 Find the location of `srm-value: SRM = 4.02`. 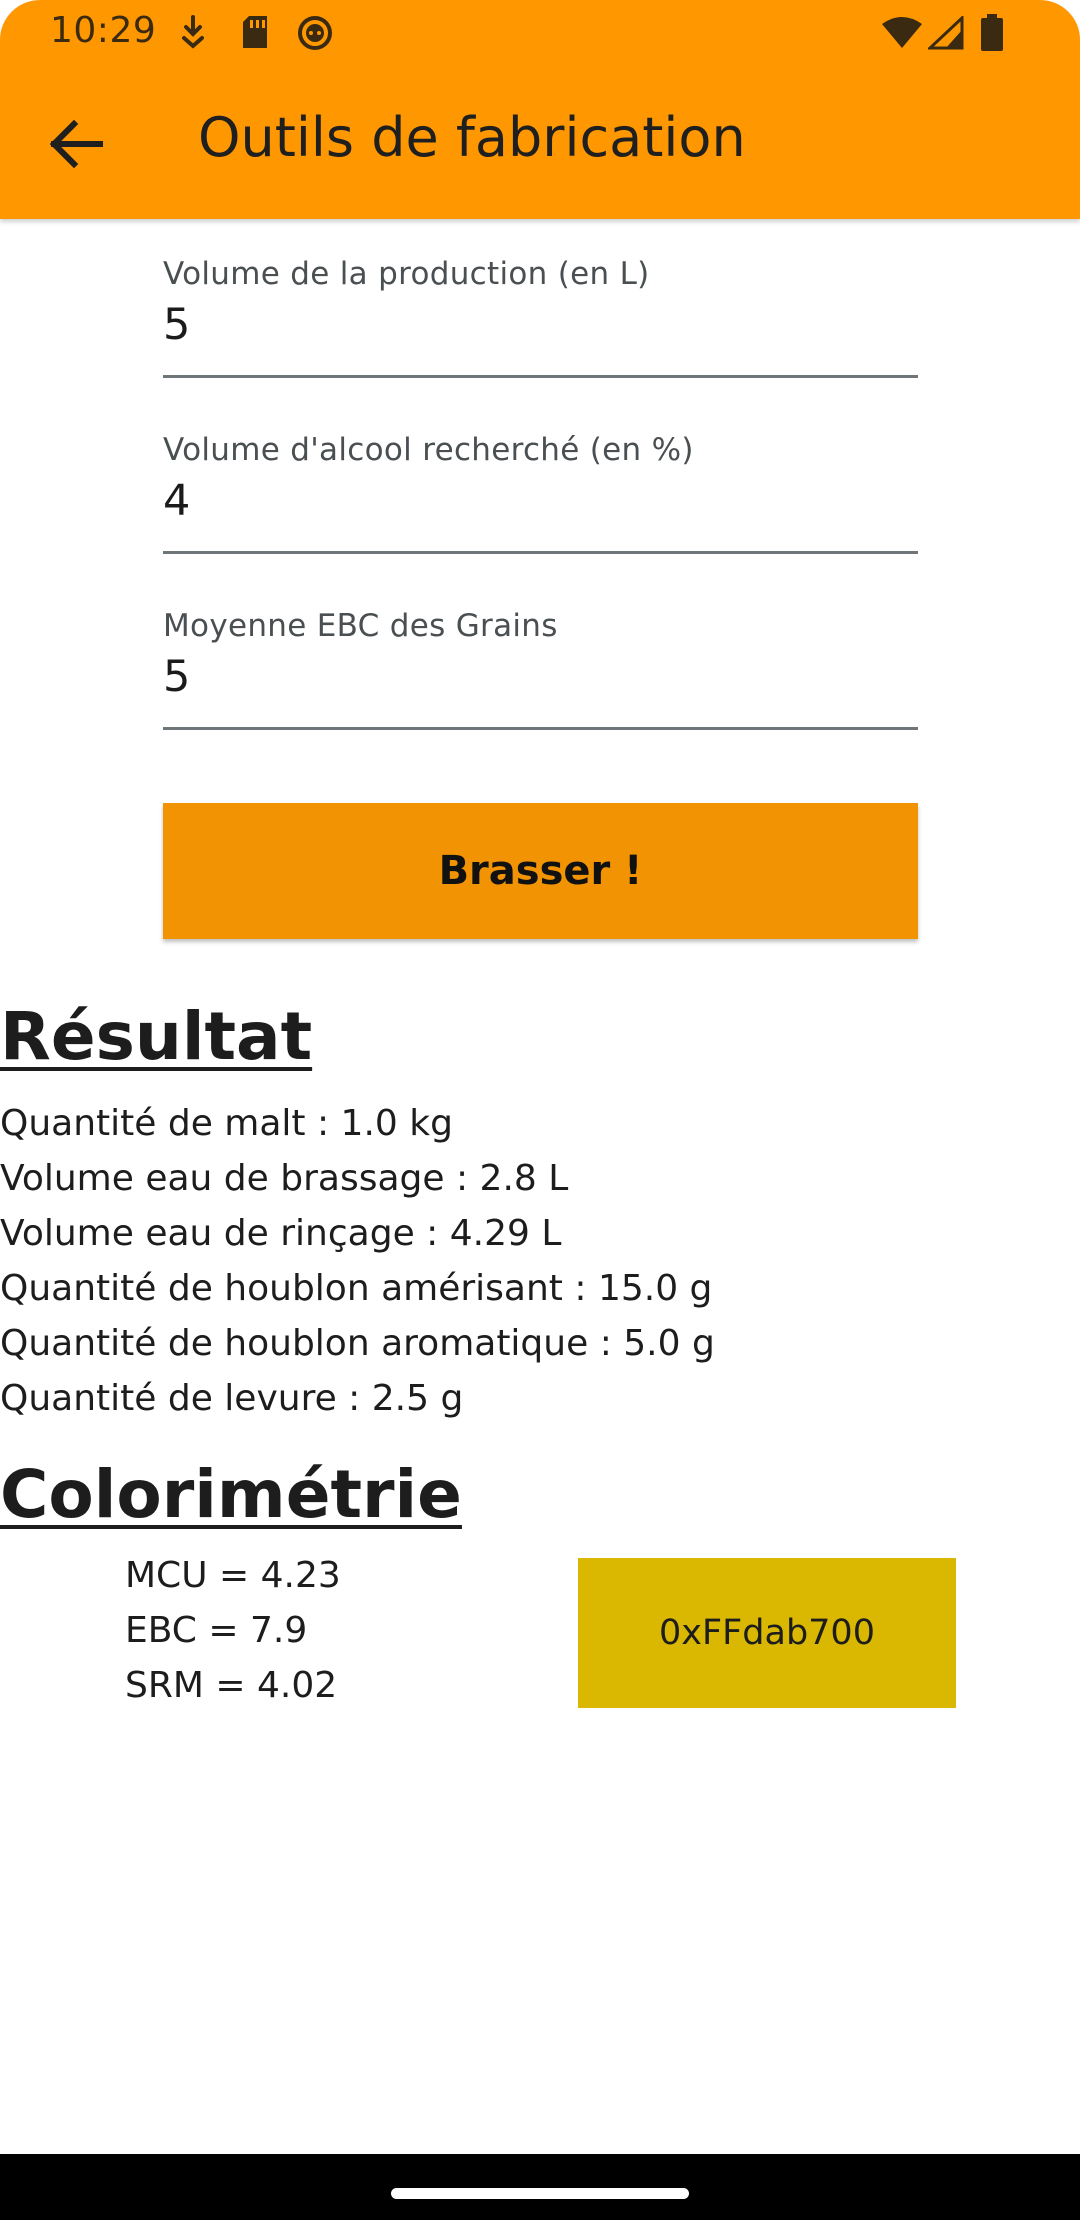

srm-value: SRM = 4.02 is located at coordinates (231, 1685).